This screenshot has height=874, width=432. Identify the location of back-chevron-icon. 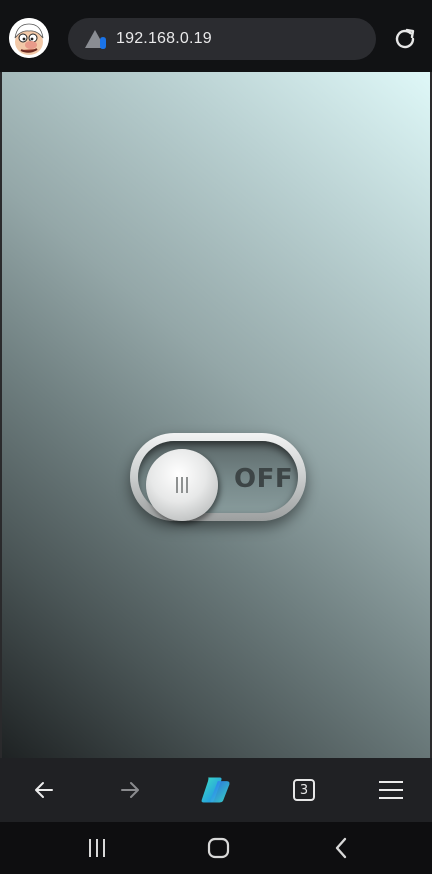
(341, 848).